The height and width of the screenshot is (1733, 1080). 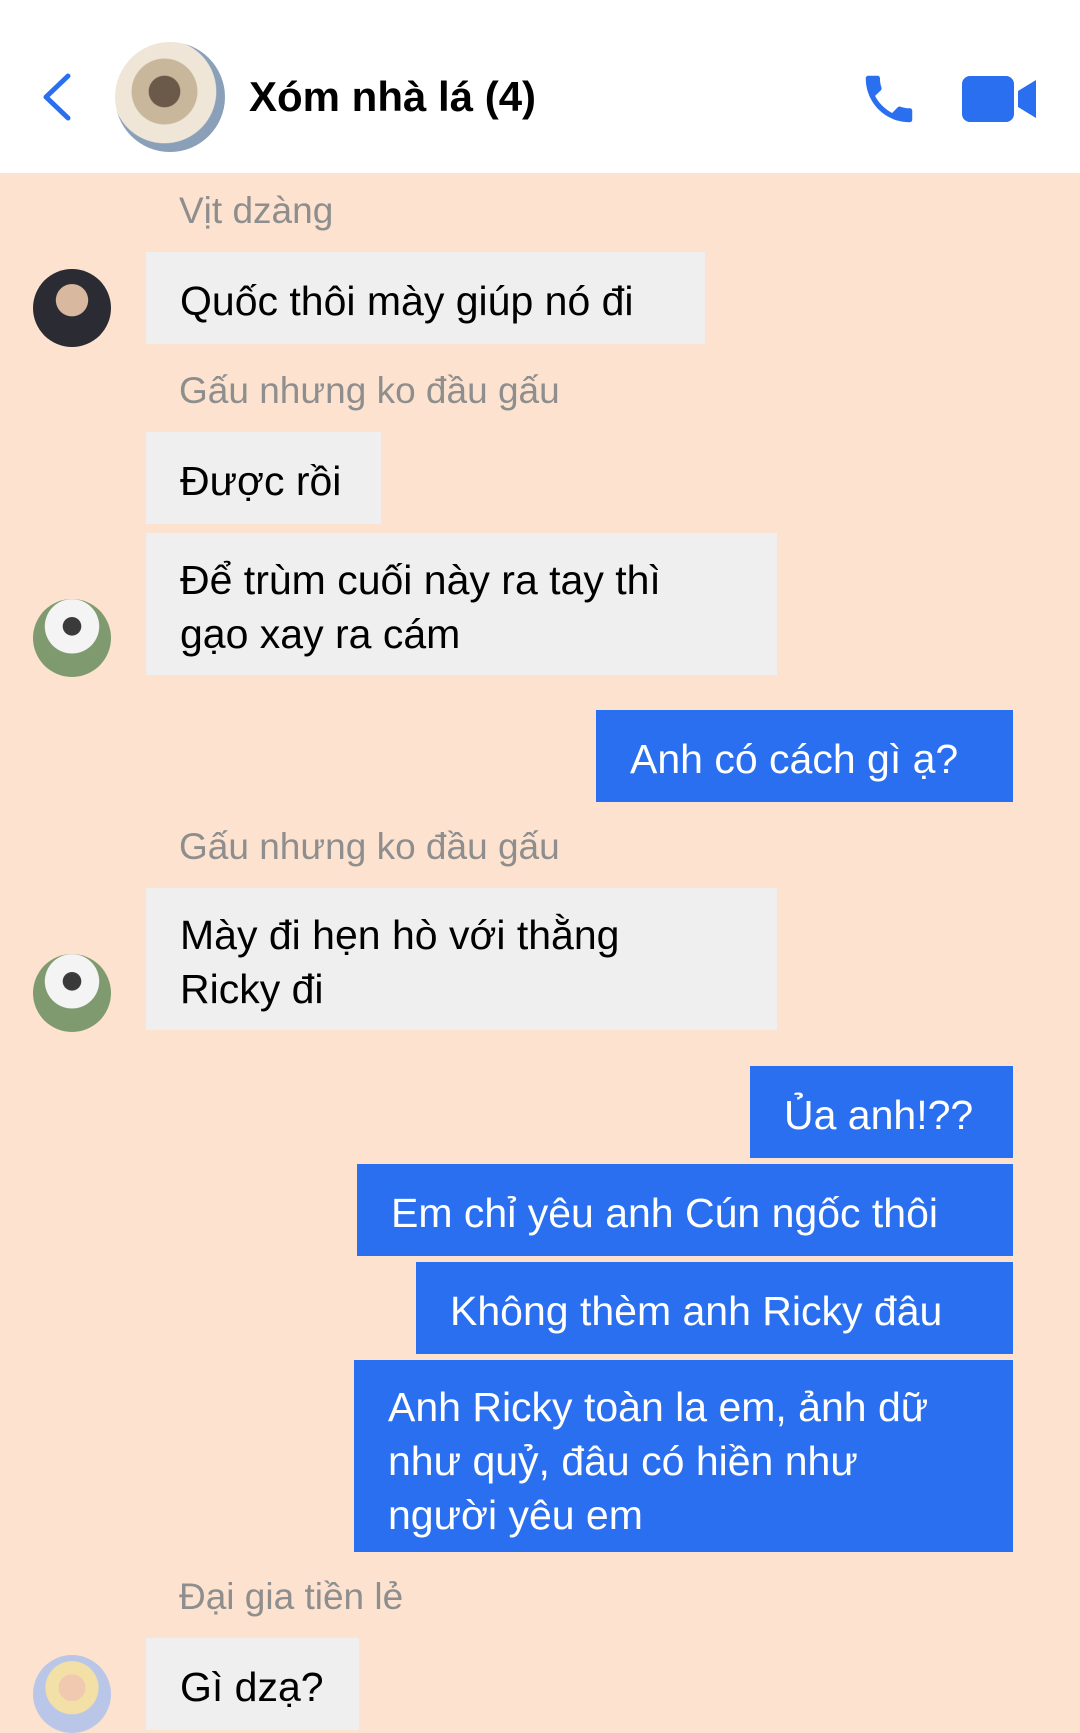 I want to click on video-camera-icon, so click(x=1000, y=99).